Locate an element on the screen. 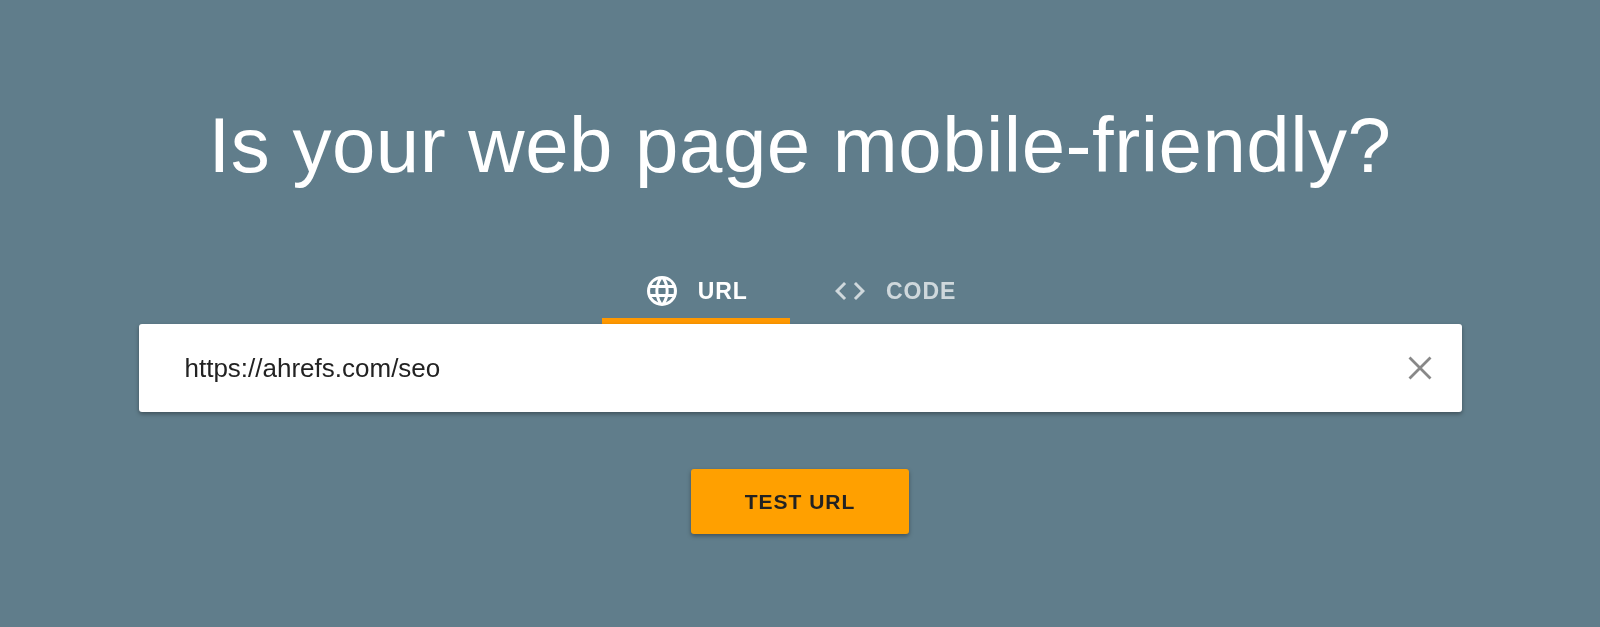 The width and height of the screenshot is (1600, 627). url-input: https://ahrefs.com/seo is located at coordinates (794, 368).